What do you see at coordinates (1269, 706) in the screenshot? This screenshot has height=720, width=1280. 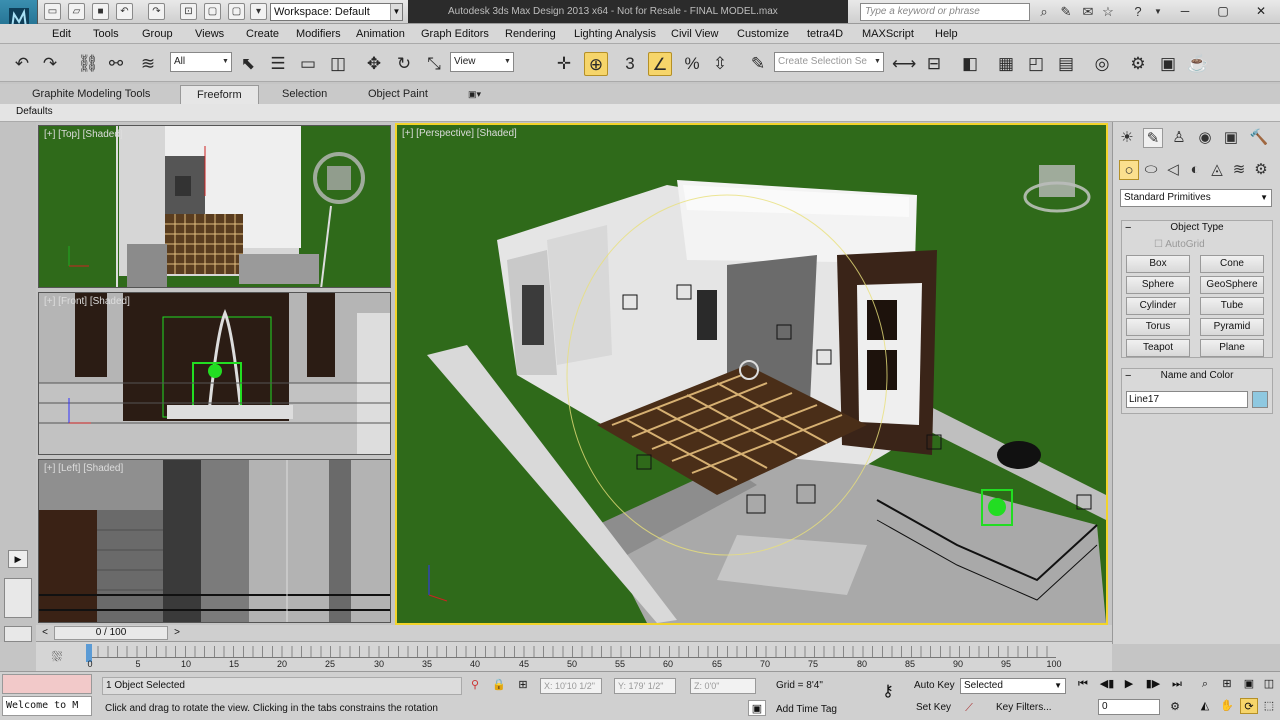 I see `maximize-viewport-icon: ⬚` at bounding box center [1269, 706].